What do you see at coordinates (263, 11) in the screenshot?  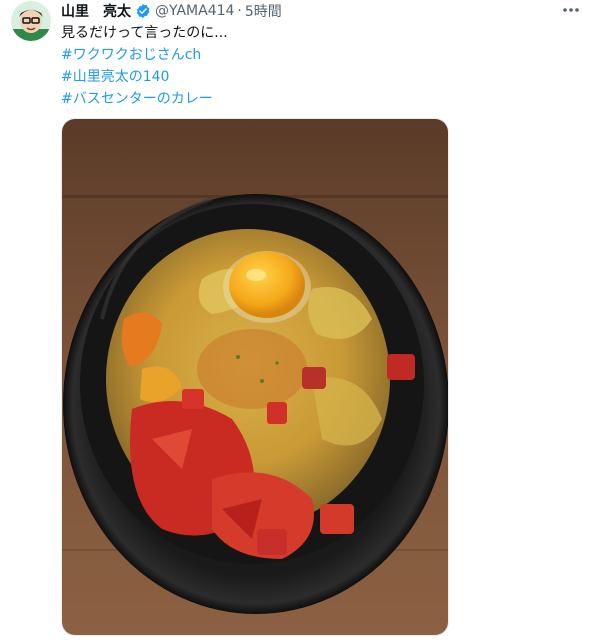 I see `tweet-timestamp: 5時間` at bounding box center [263, 11].